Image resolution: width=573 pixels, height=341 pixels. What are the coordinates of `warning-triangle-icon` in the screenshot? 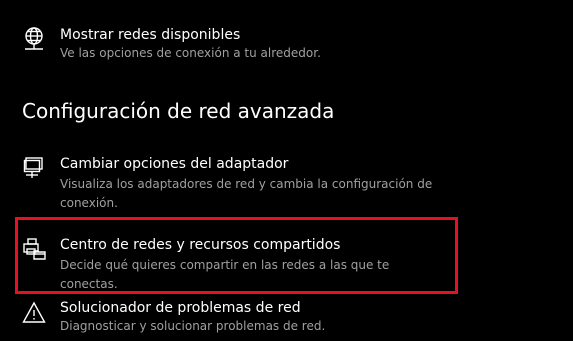 It's located at (34, 313).